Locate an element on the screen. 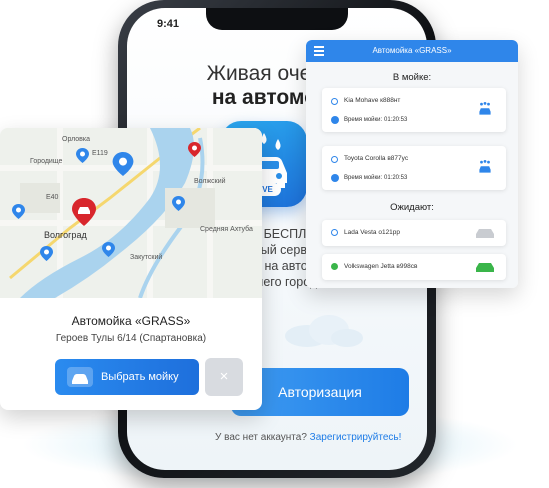  car-name: Lada Vesta о121рр is located at coordinates (372, 232).